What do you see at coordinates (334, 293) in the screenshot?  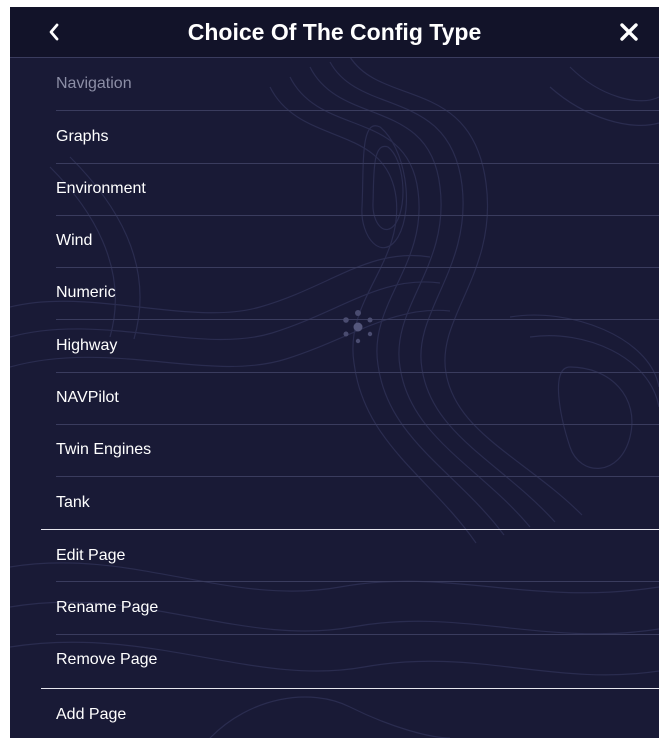 I see `config-type-numeric: Numeric` at bounding box center [334, 293].